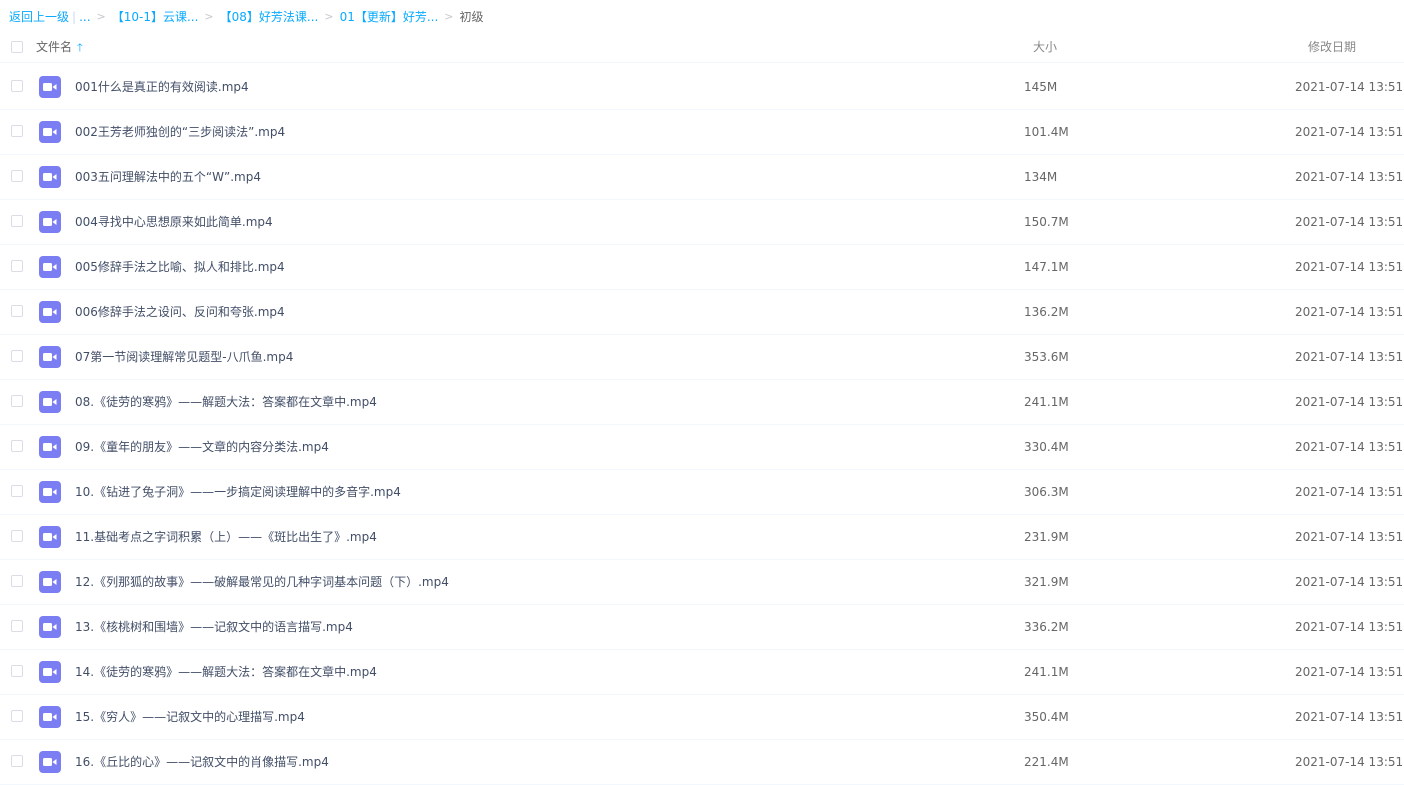 This screenshot has height=785, width=1404. Describe the element at coordinates (1046, 627) in the screenshot. I see `file-size: 336.2M` at that location.